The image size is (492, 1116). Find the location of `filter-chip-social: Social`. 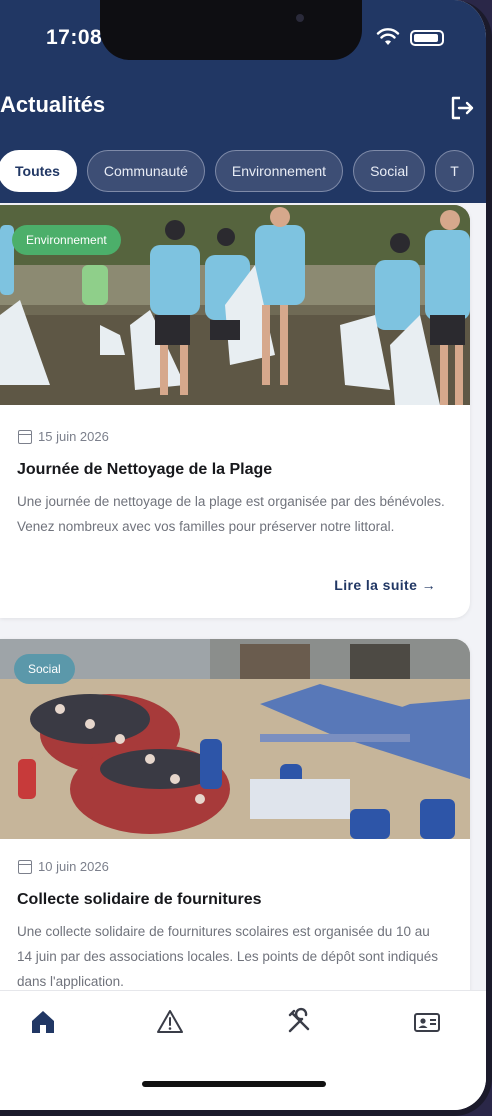

filter-chip-social: Social is located at coordinates (389, 171).